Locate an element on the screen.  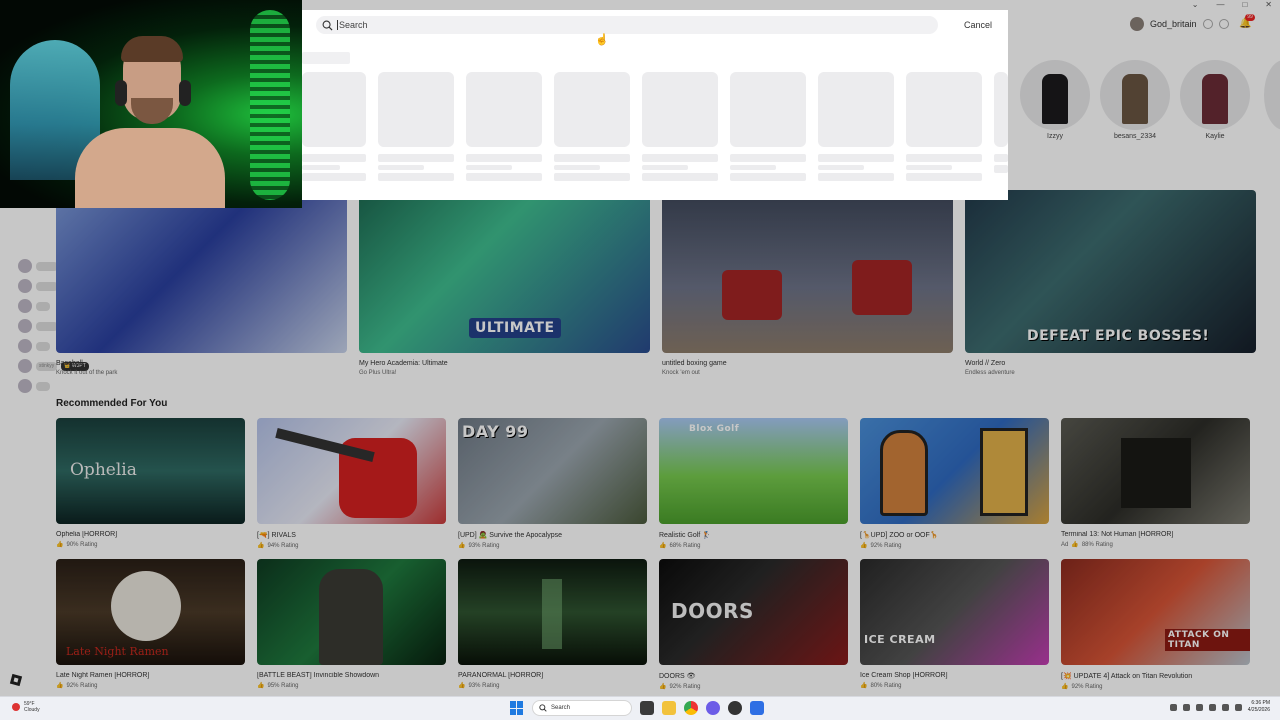
ad-label: Ad is located at coordinates (1065, 544).